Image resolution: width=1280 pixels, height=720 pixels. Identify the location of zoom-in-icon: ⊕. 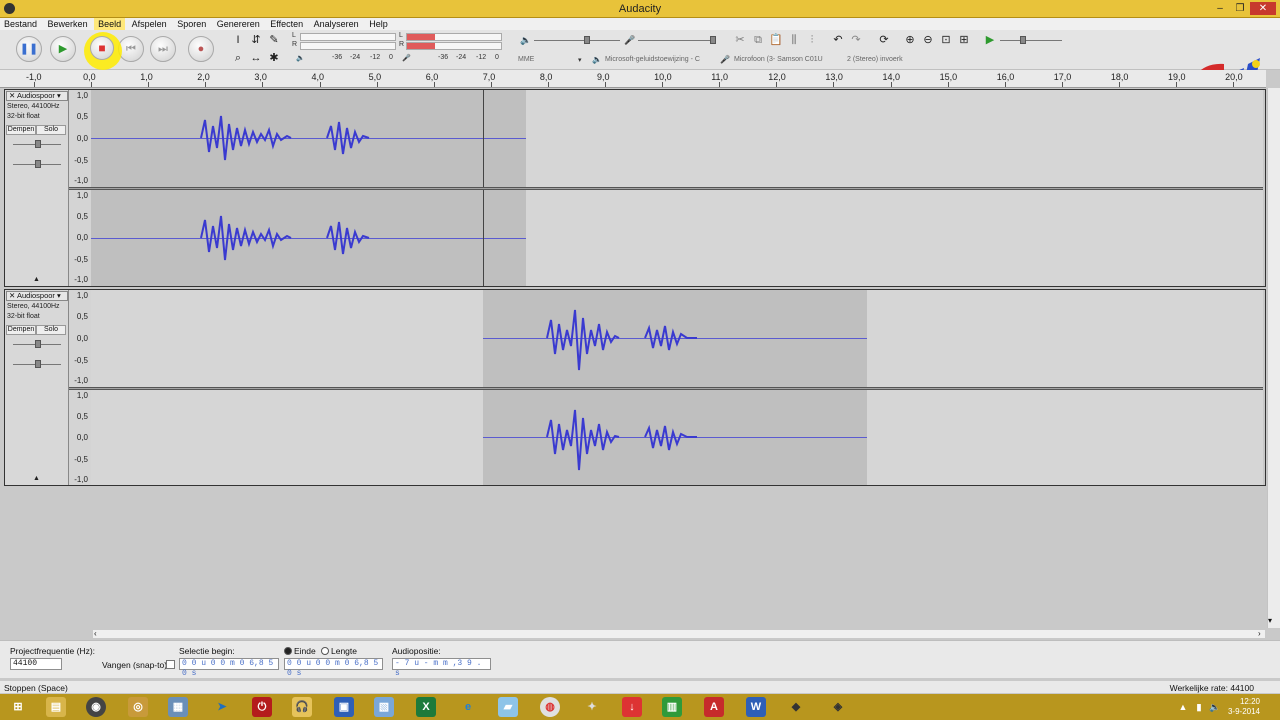
(910, 40).